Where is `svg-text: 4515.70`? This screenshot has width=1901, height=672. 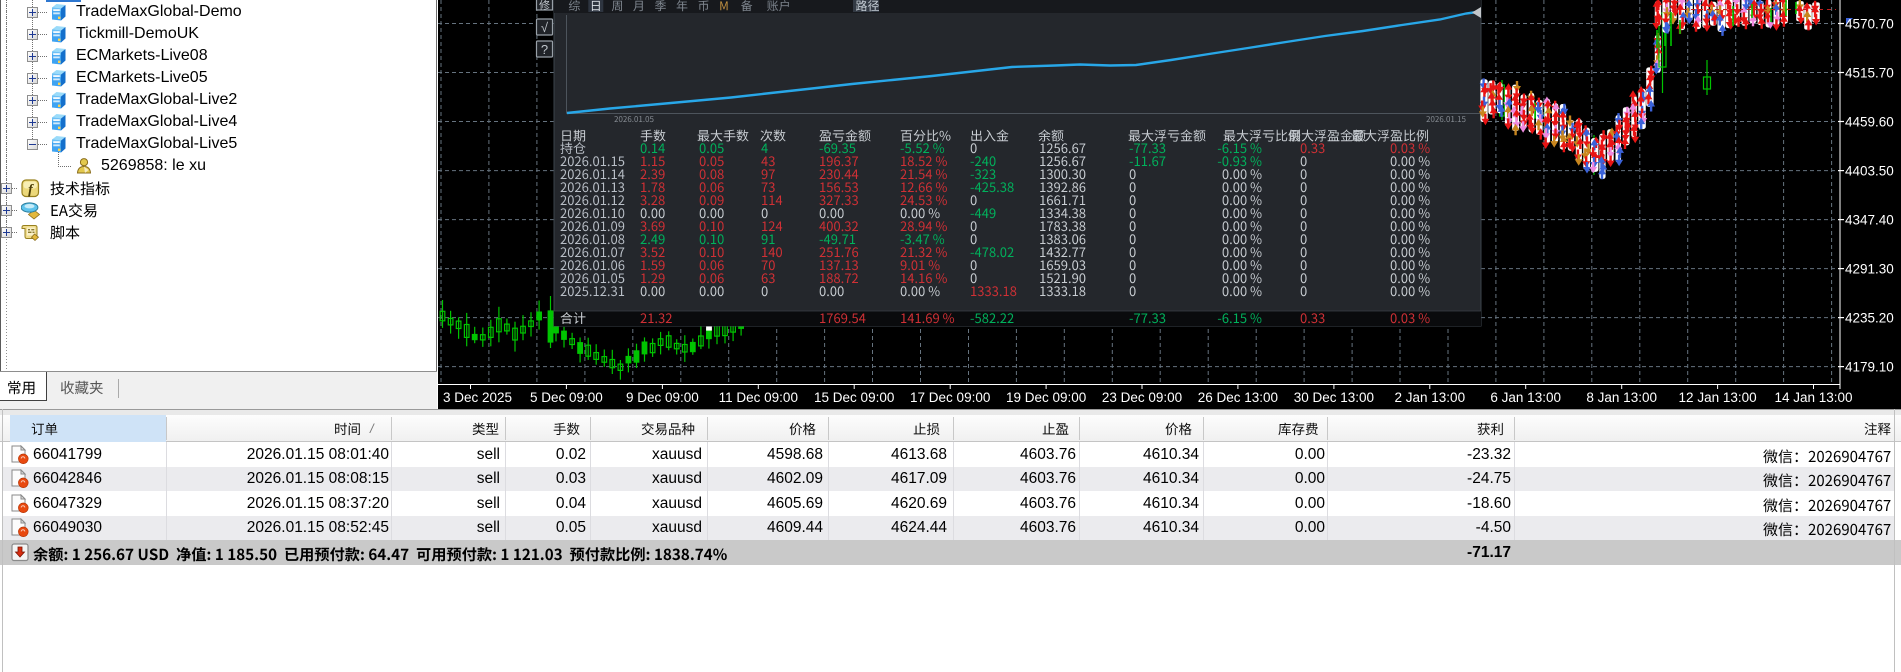
svg-text: 4515.70 is located at coordinates (1869, 73).